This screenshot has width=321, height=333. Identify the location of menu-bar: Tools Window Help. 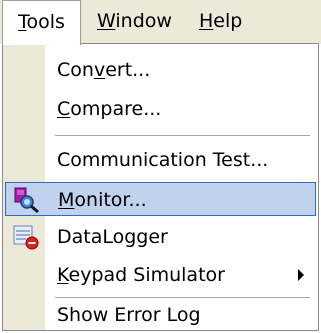
(160, 22).